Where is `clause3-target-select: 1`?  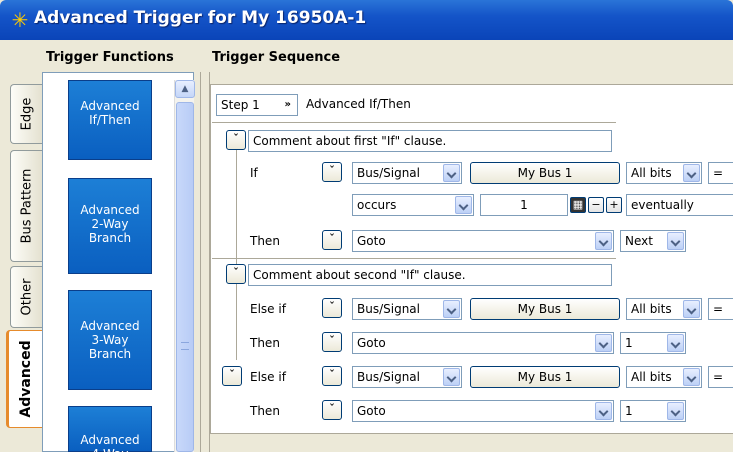
clause3-target-select: 1 is located at coordinates (653, 411).